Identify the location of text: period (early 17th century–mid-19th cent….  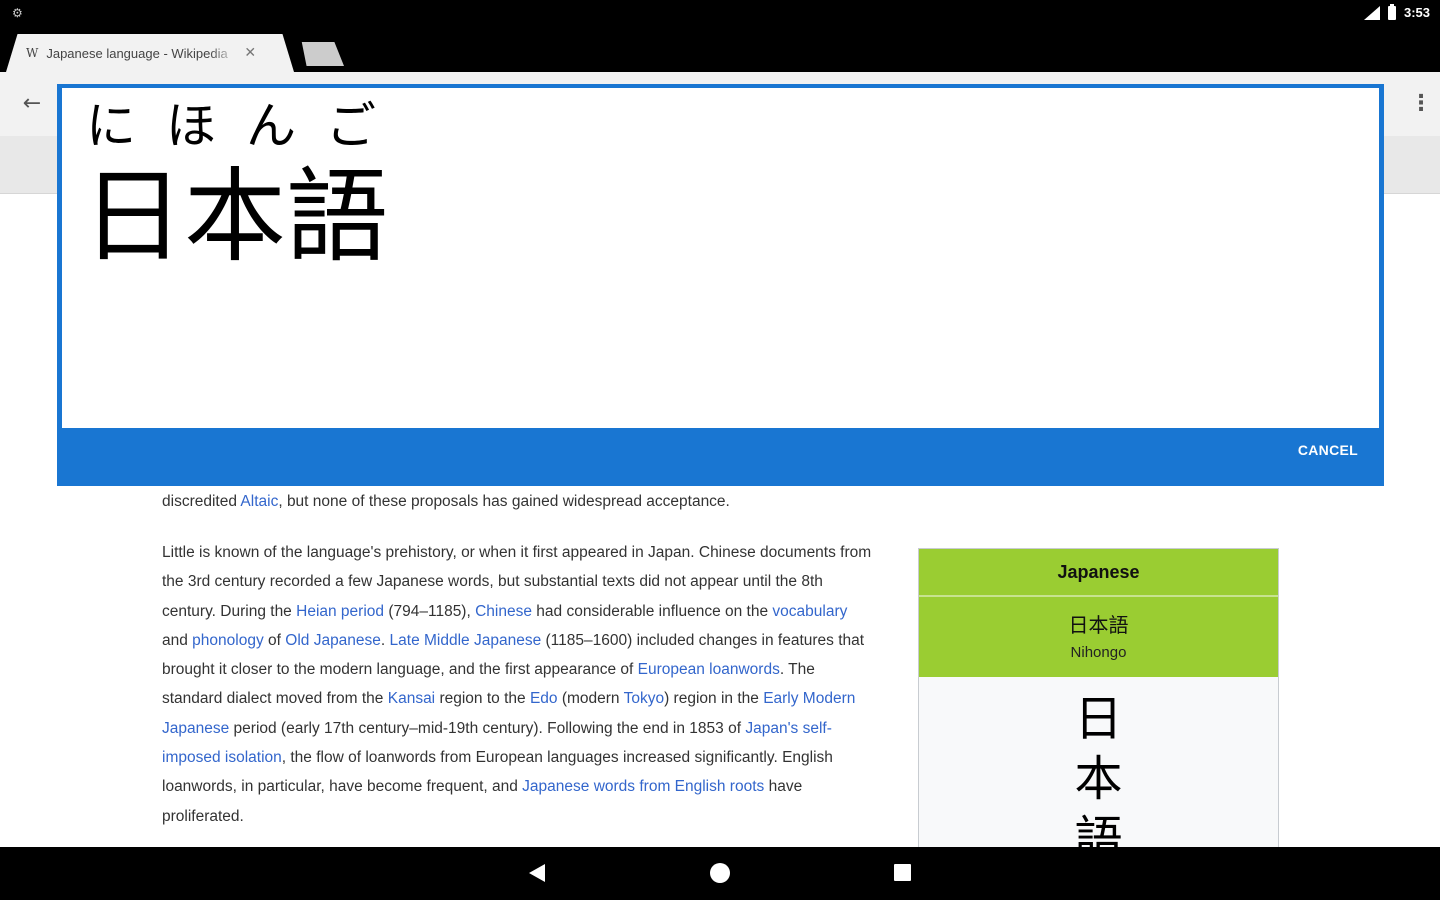
(487, 728).